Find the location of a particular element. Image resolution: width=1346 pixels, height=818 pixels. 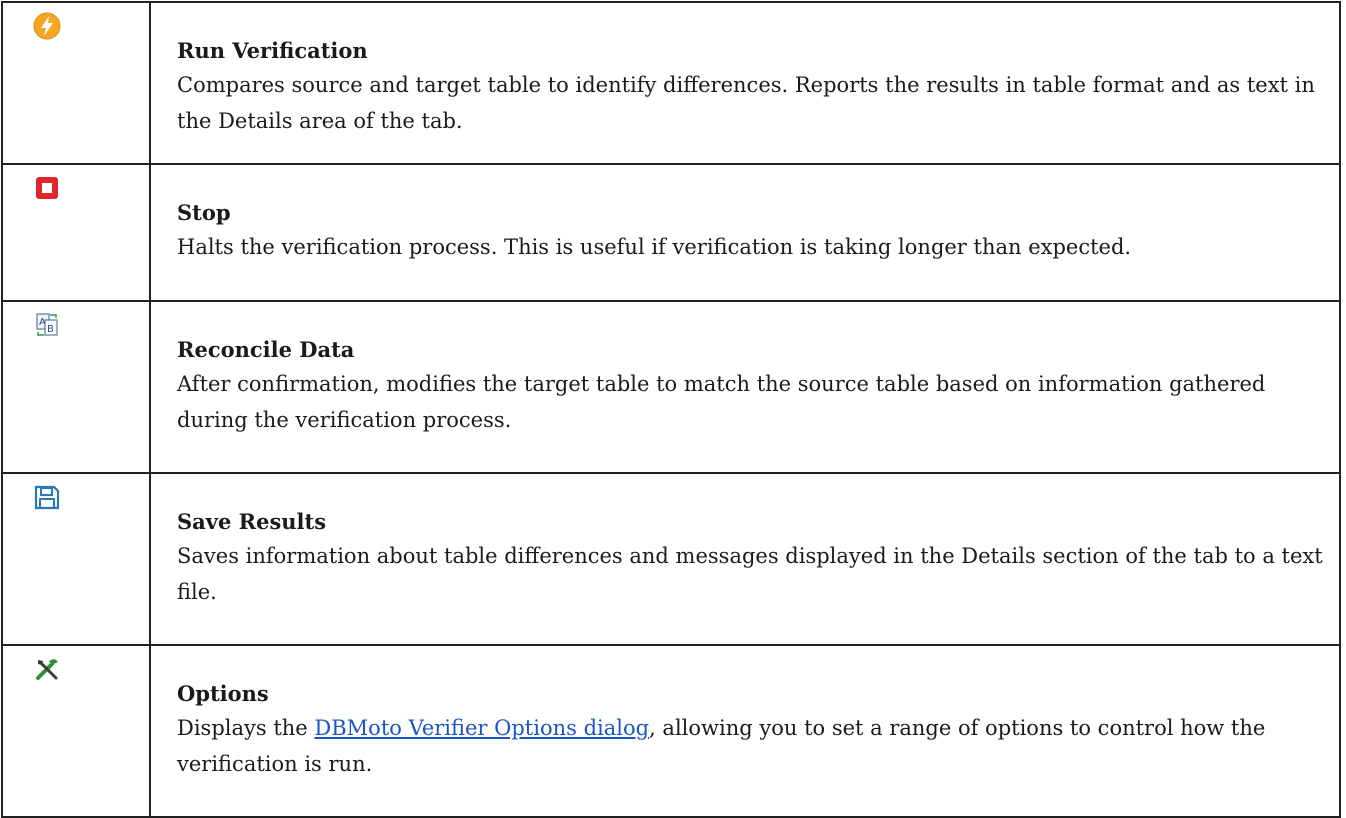

row-title: Options is located at coordinates (223, 693).